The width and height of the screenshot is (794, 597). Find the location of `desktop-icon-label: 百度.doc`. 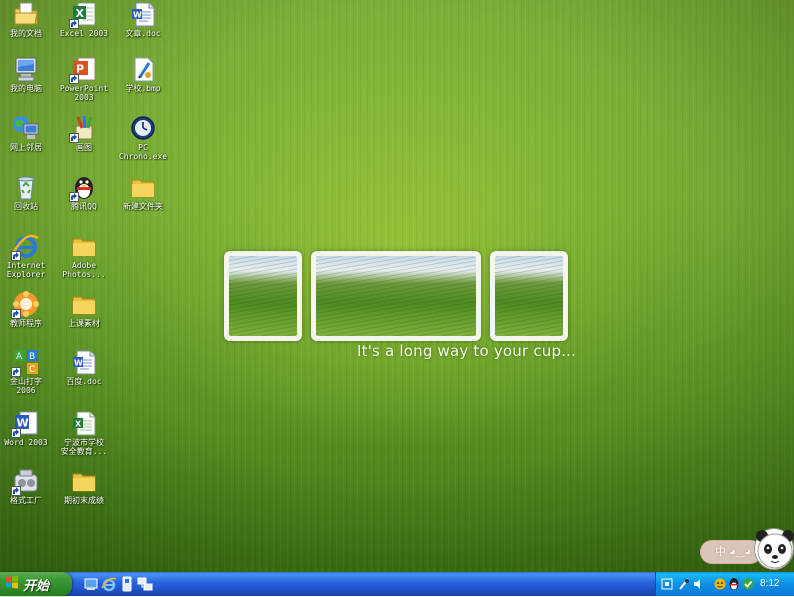

desktop-icon-label: 百度.doc is located at coordinates (84, 381).